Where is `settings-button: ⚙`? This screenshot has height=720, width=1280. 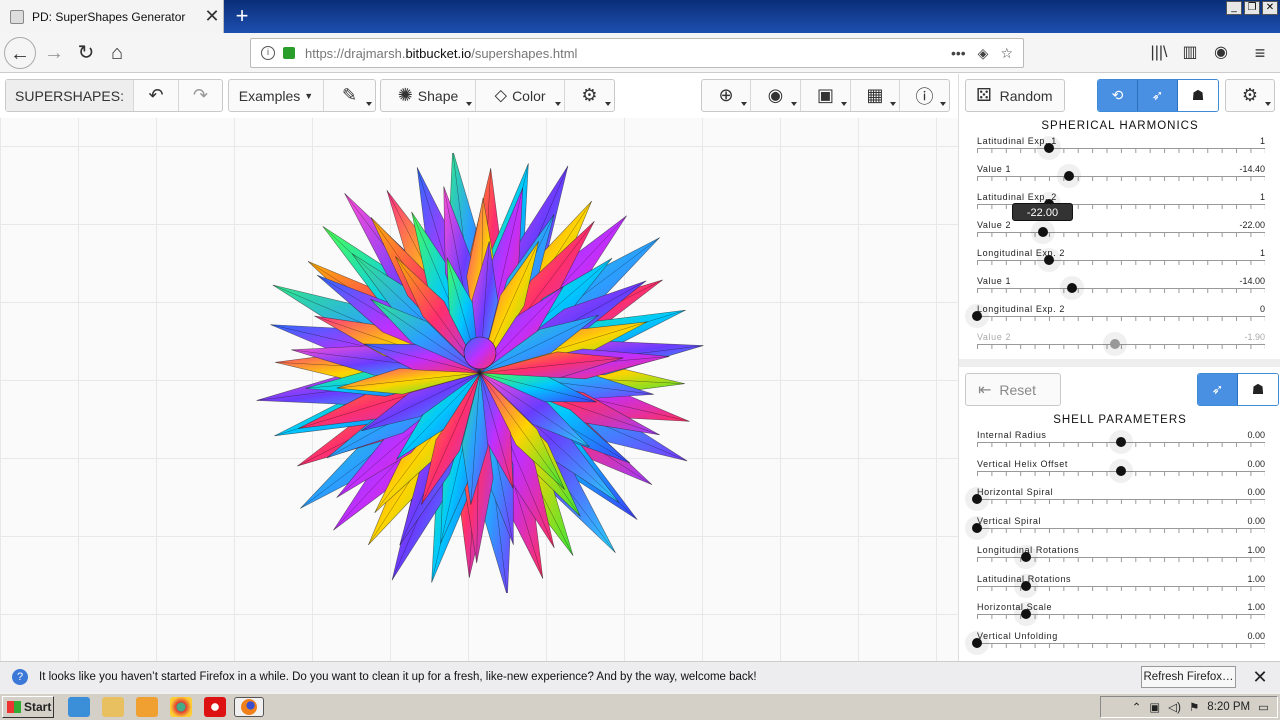 settings-button: ⚙ is located at coordinates (589, 95).